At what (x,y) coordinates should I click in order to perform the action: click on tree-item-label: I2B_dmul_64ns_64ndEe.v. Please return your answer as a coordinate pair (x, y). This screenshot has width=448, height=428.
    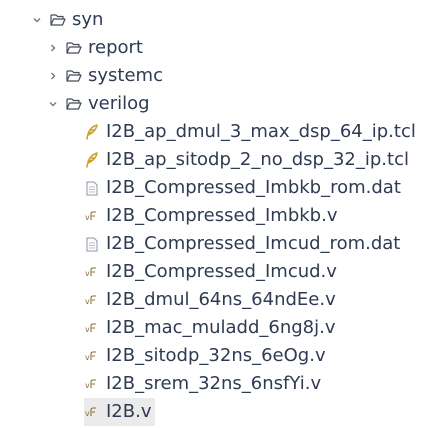
    Looking at the image, I should click on (221, 299).